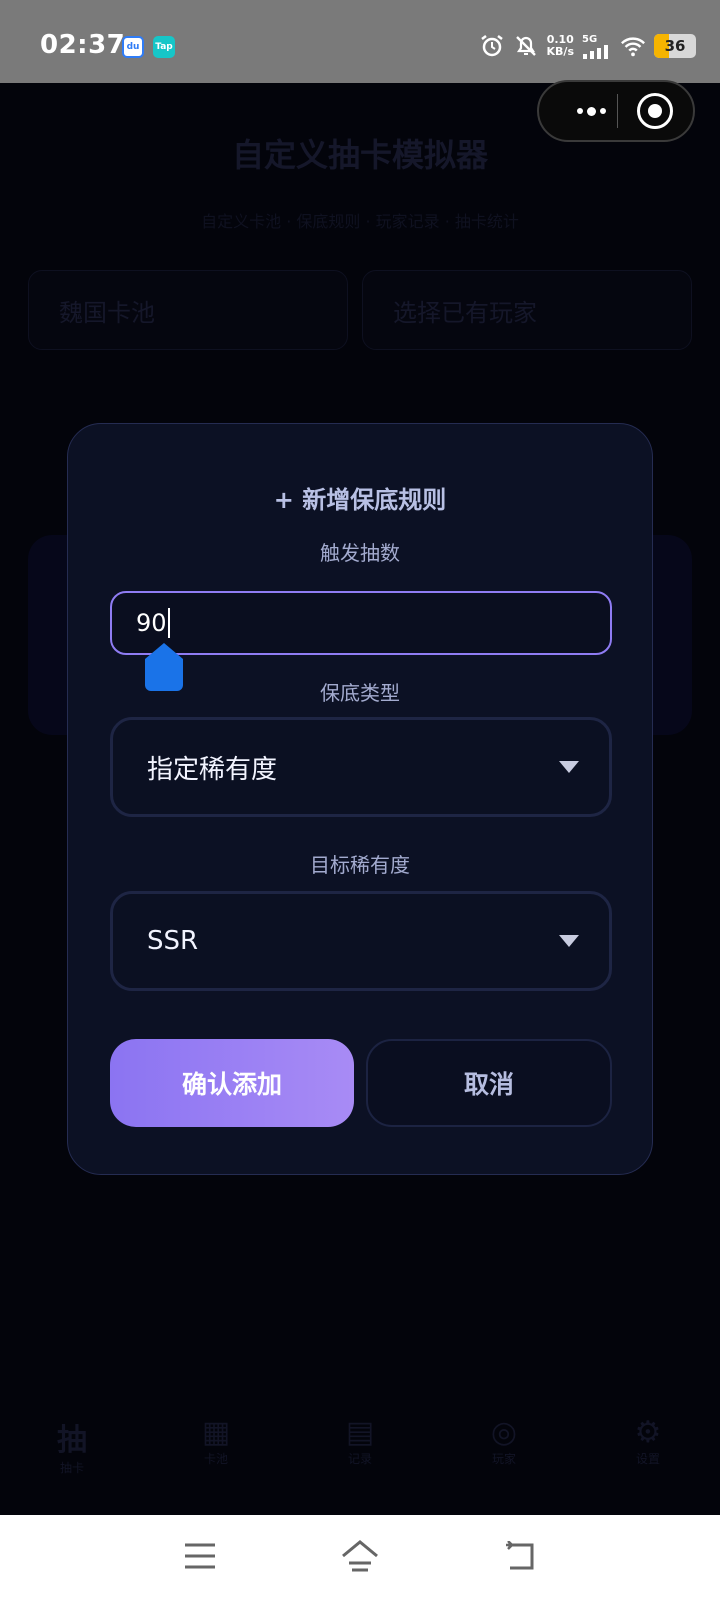 This screenshot has width=720, height=1600. Describe the element at coordinates (360, 500) in the screenshot. I see `dialog-title: + 新增保底规则` at that location.